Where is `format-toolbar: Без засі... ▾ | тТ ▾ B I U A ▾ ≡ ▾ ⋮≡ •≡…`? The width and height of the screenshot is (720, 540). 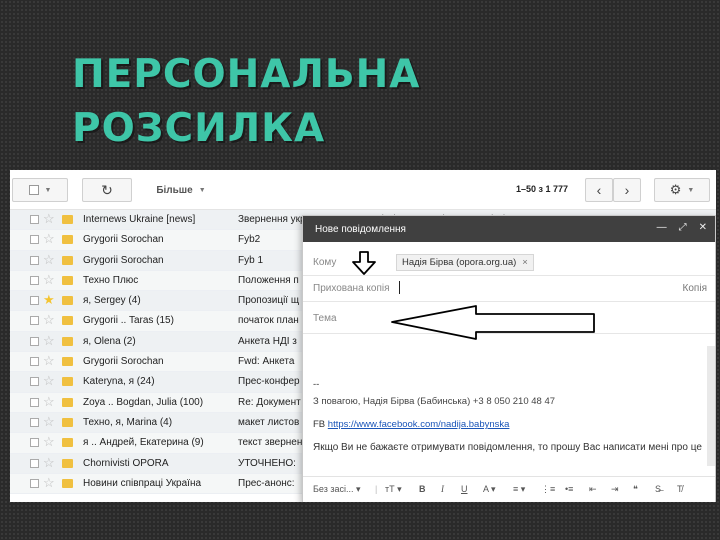
format-toolbar: Без засі... ▾ | тТ ▾ B I U A ▾ ≡ ▾ ⋮≡ •≡… is located at coordinates (509, 489).